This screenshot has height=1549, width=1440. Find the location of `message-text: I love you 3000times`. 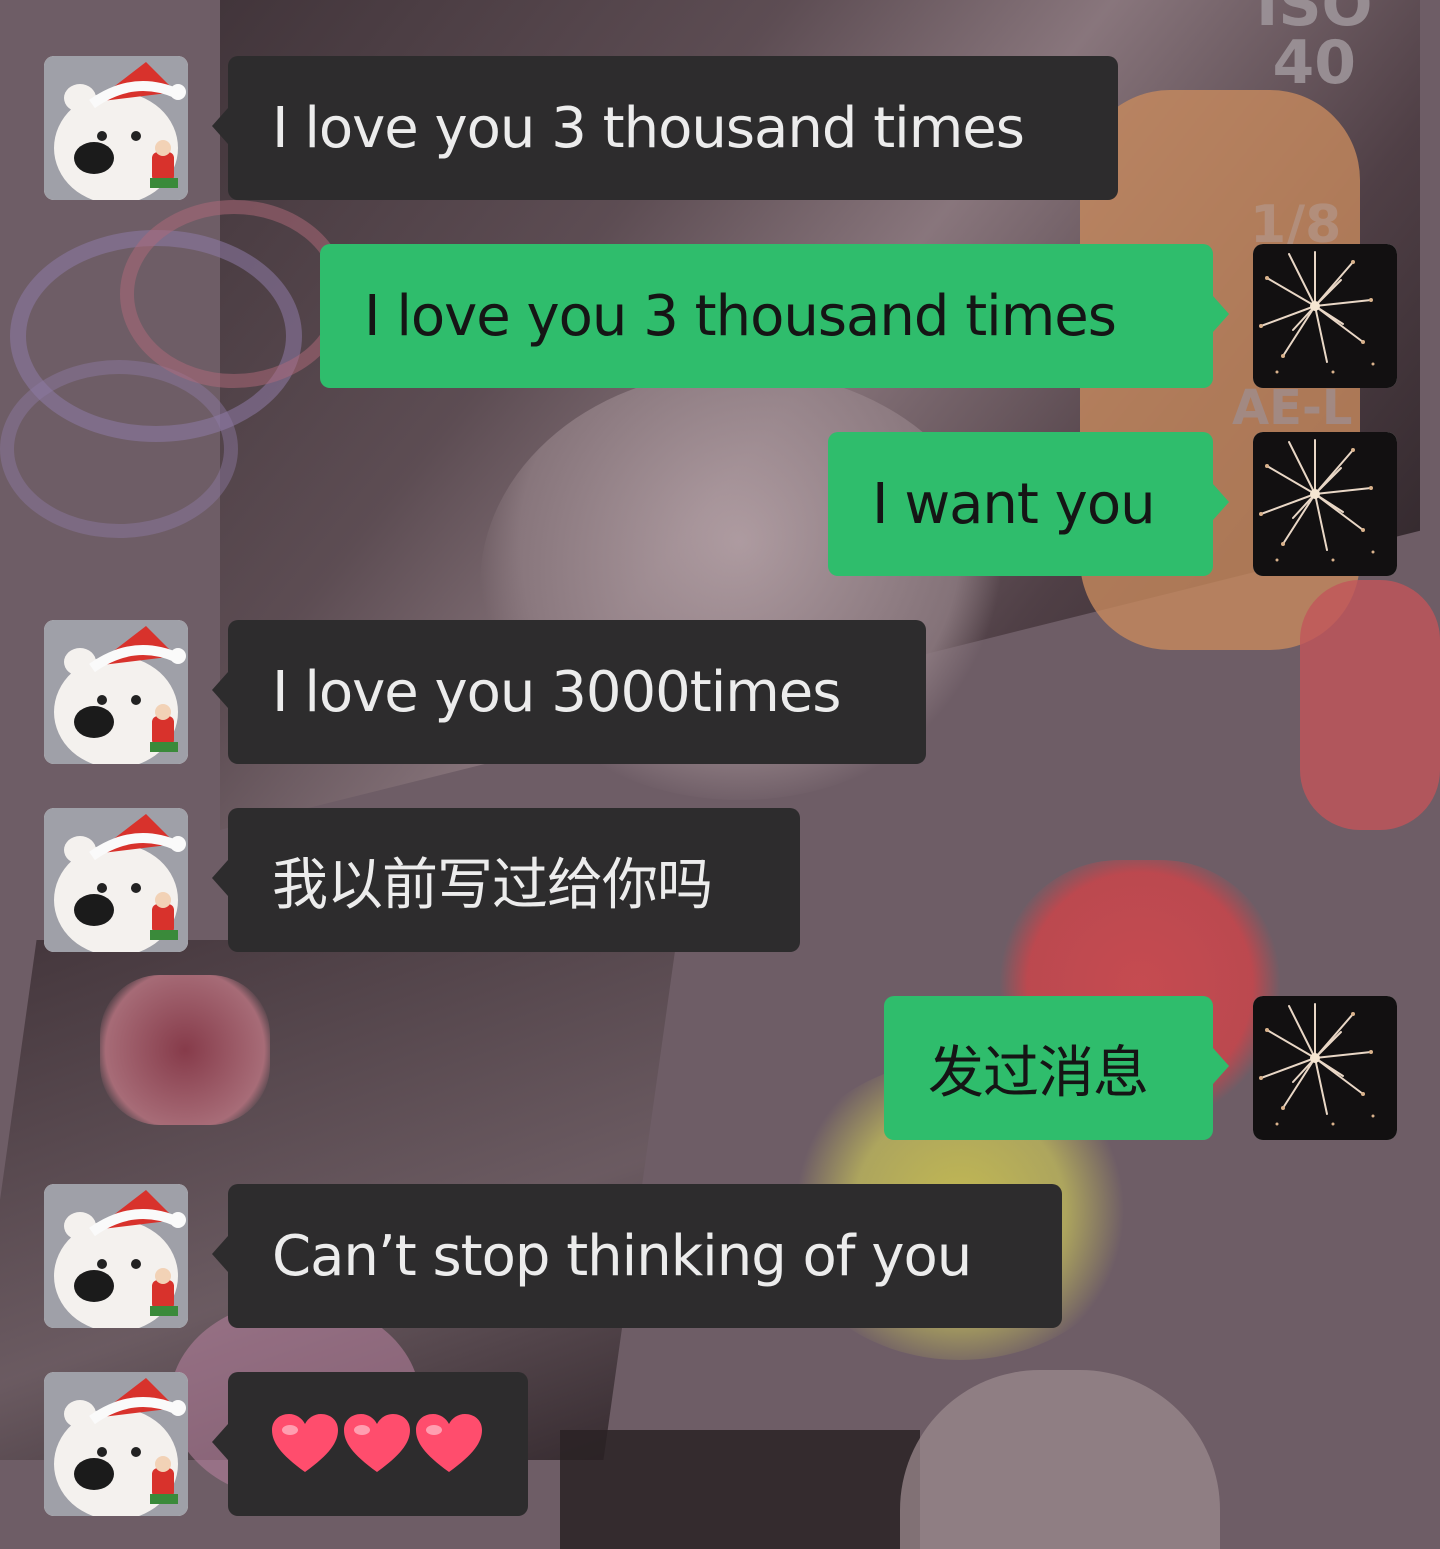

message-text: I love you 3000times is located at coordinates (556, 692).